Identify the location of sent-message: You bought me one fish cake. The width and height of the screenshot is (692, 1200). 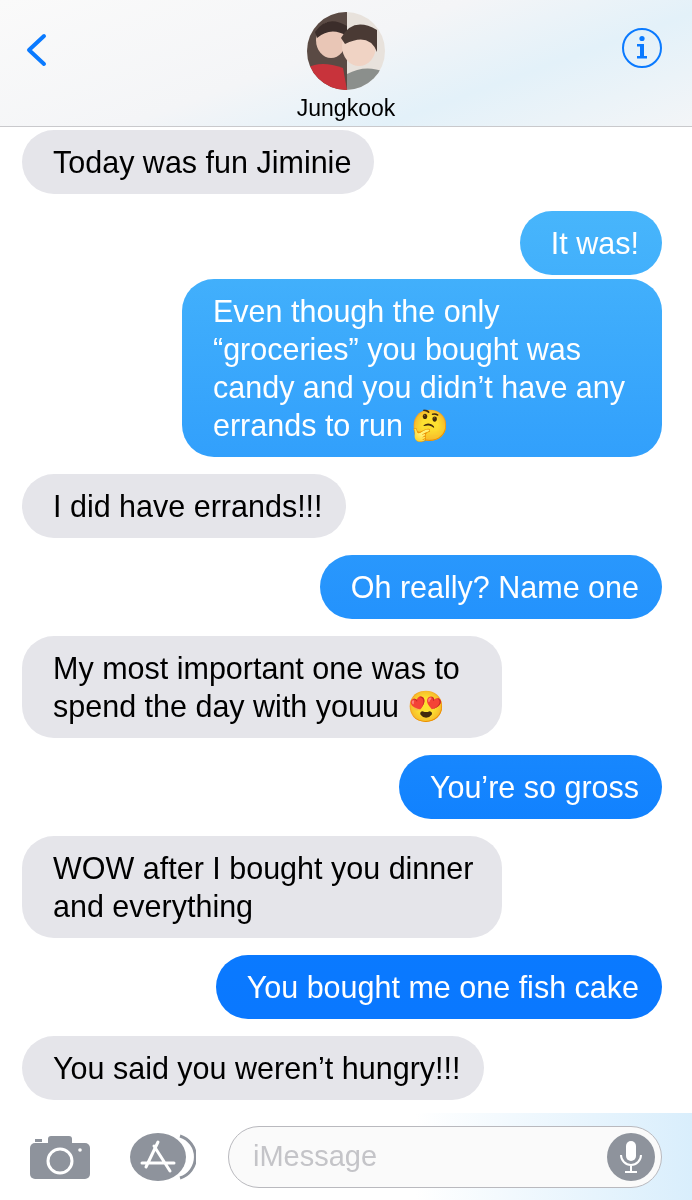
(438, 987).